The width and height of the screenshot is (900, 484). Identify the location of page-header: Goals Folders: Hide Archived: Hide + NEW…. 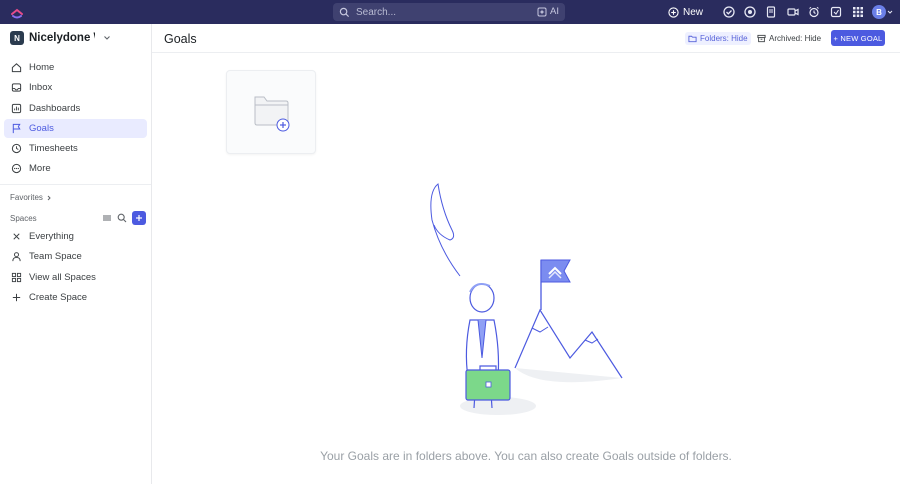
(526, 38).